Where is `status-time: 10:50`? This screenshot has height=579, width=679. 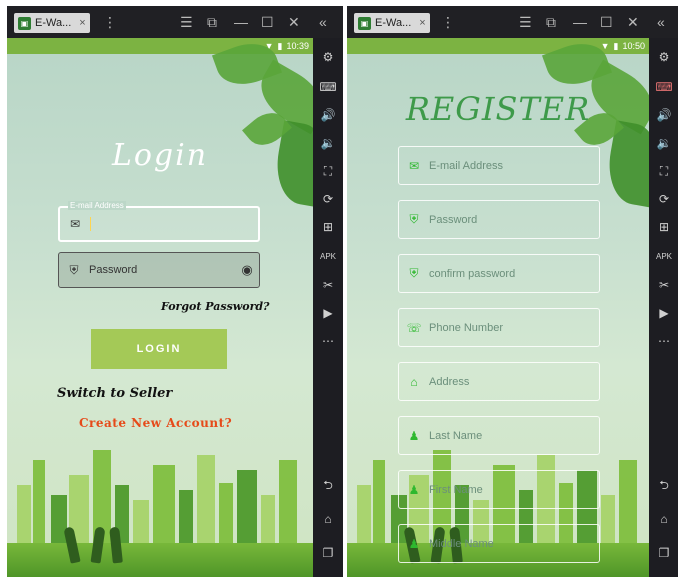 status-time: 10:50 is located at coordinates (633, 46).